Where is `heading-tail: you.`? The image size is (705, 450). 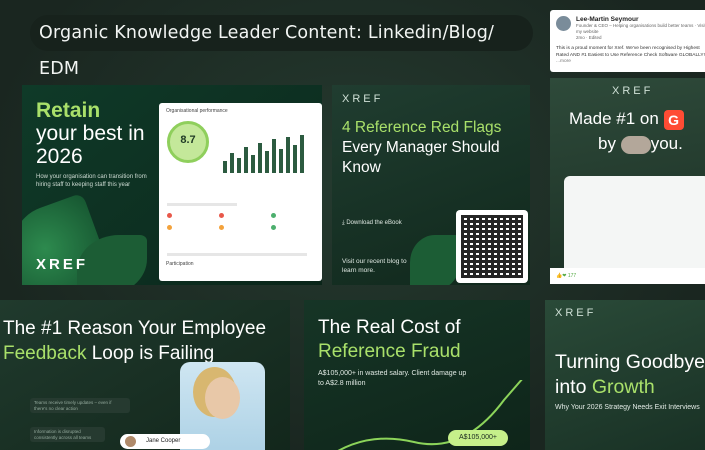
heading-tail: you. is located at coordinates (666, 143).